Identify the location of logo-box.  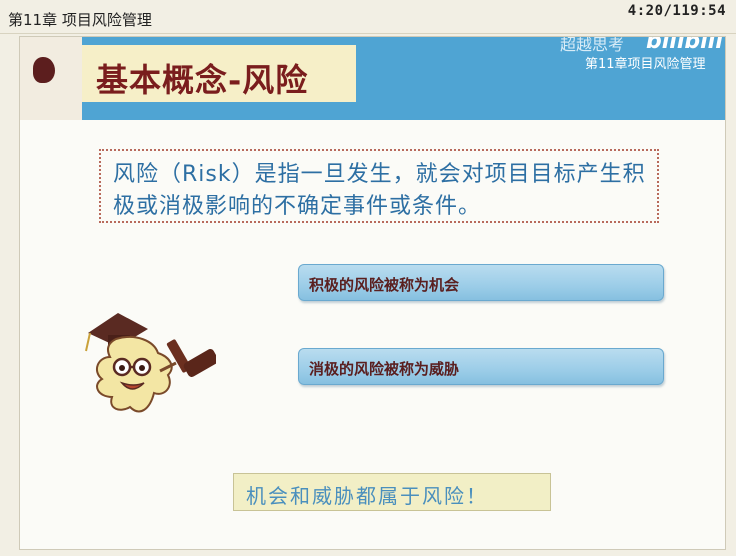
(51, 78).